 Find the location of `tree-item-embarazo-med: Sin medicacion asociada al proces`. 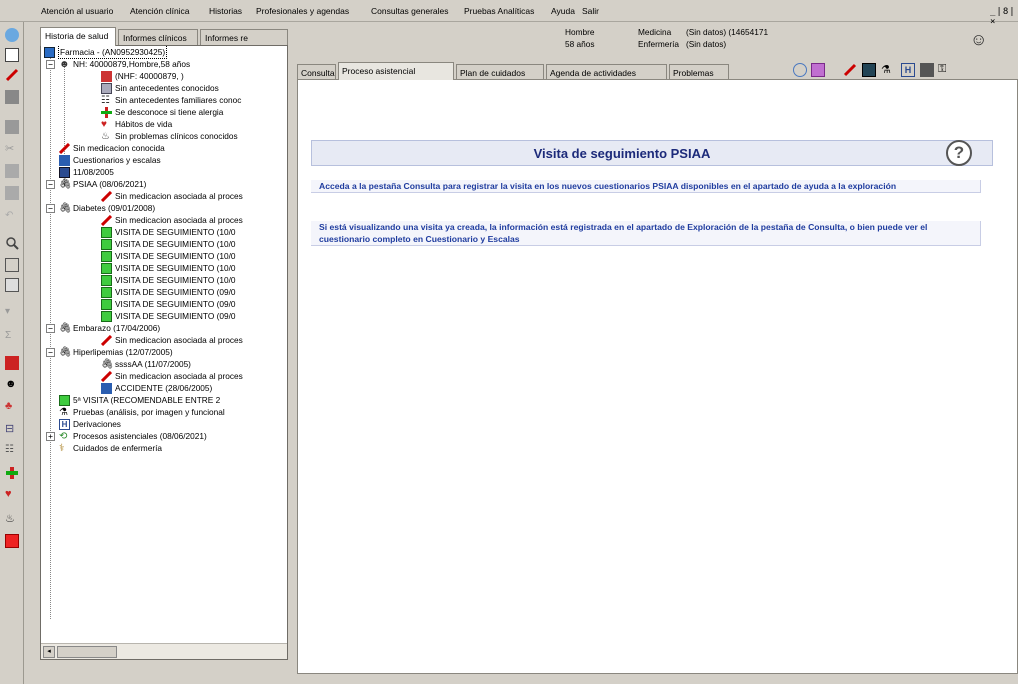

tree-item-embarazo-med: Sin medicacion asociada al proces is located at coordinates (171, 340).